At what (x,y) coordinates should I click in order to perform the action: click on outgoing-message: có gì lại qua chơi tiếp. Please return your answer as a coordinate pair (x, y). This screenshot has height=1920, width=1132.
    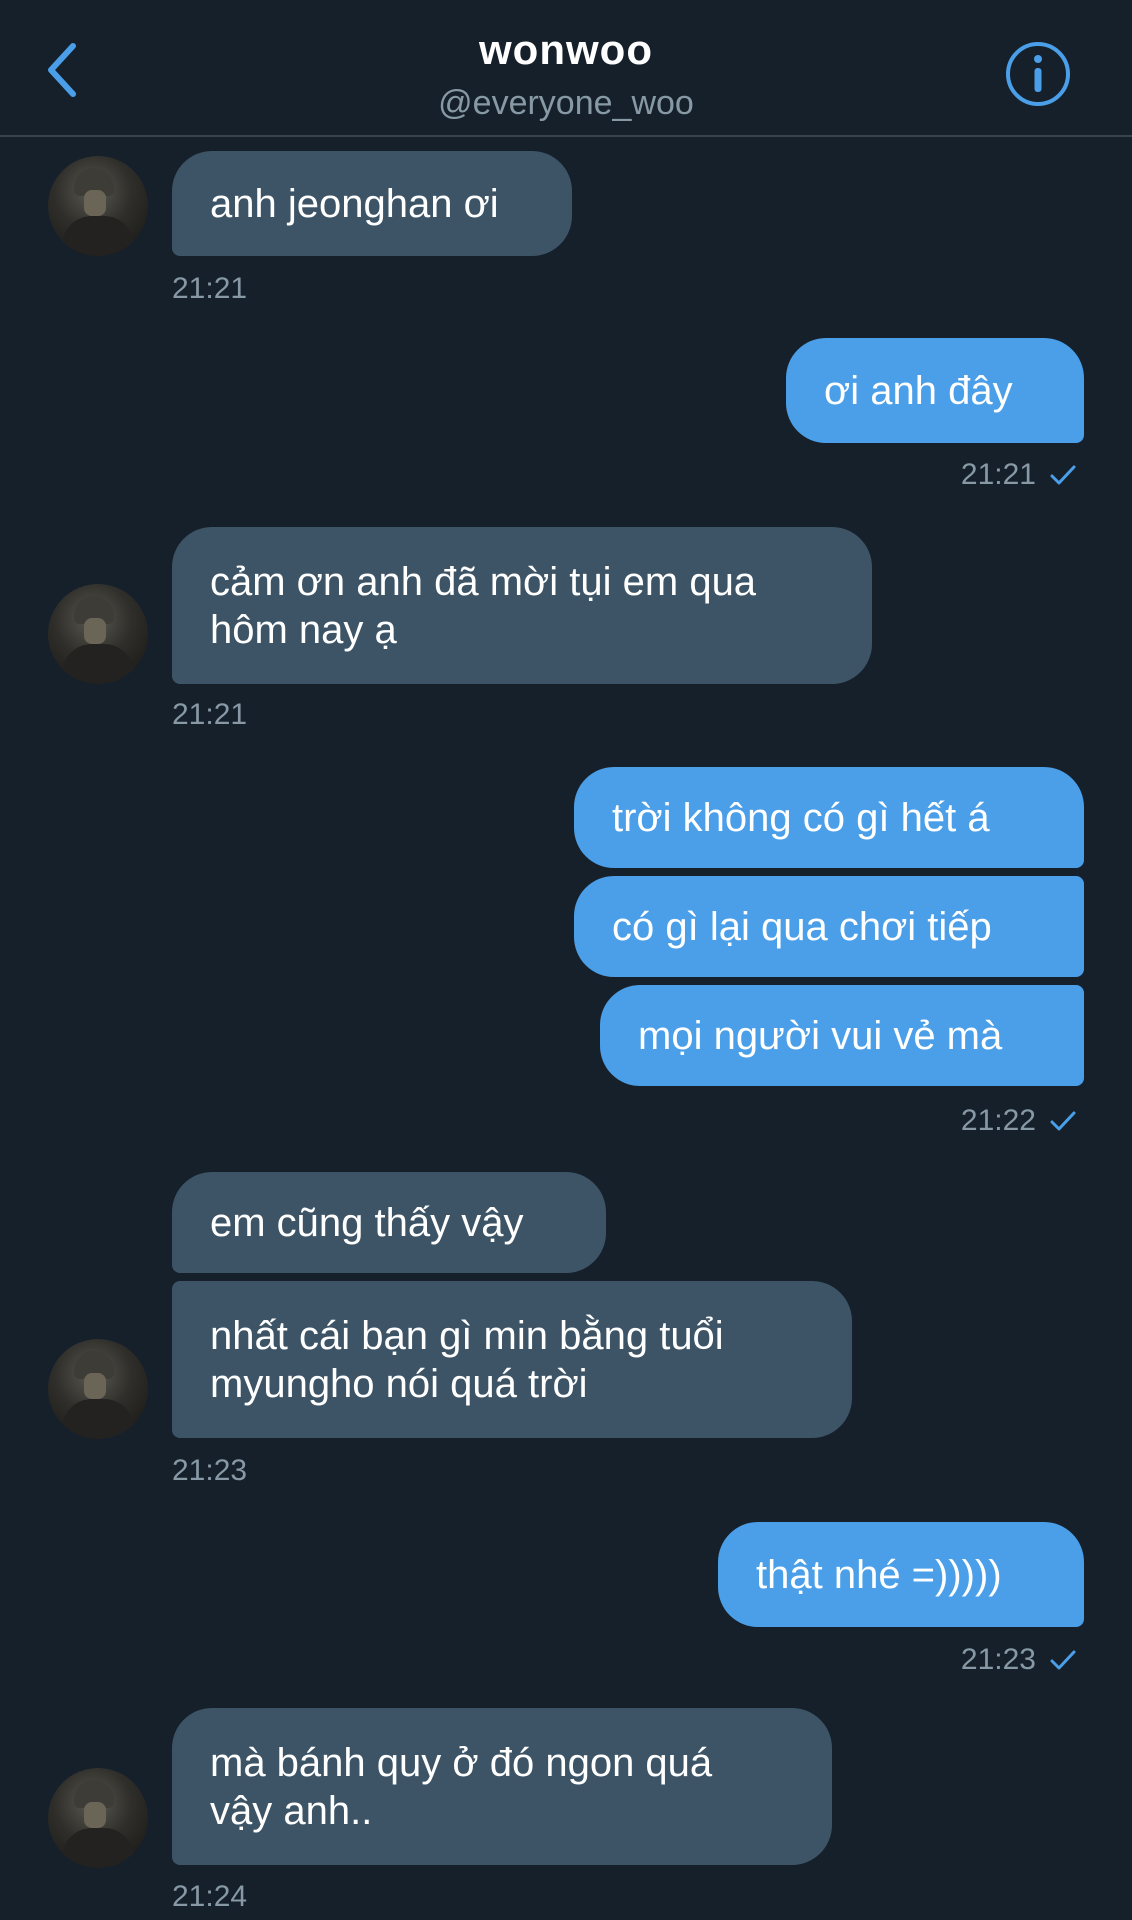
    Looking at the image, I should click on (829, 926).